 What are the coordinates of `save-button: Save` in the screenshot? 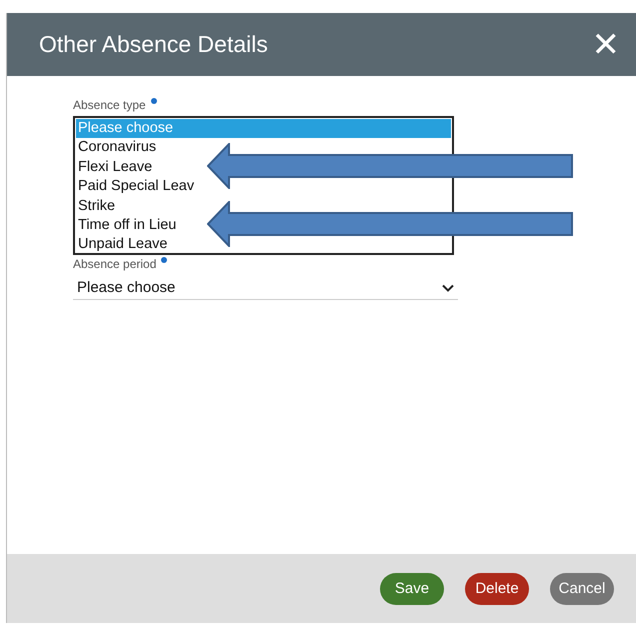 It's located at (412, 588).